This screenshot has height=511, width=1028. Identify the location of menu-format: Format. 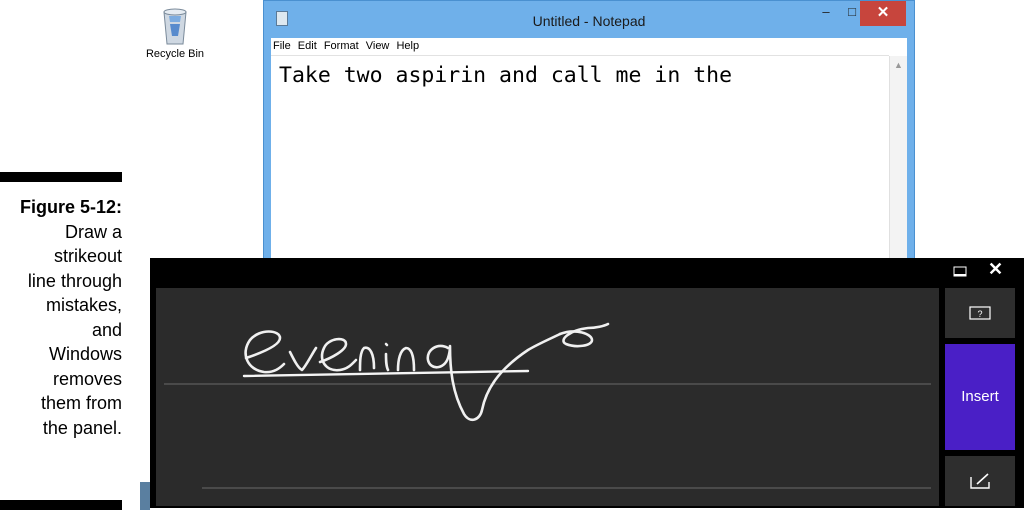
(341, 46).